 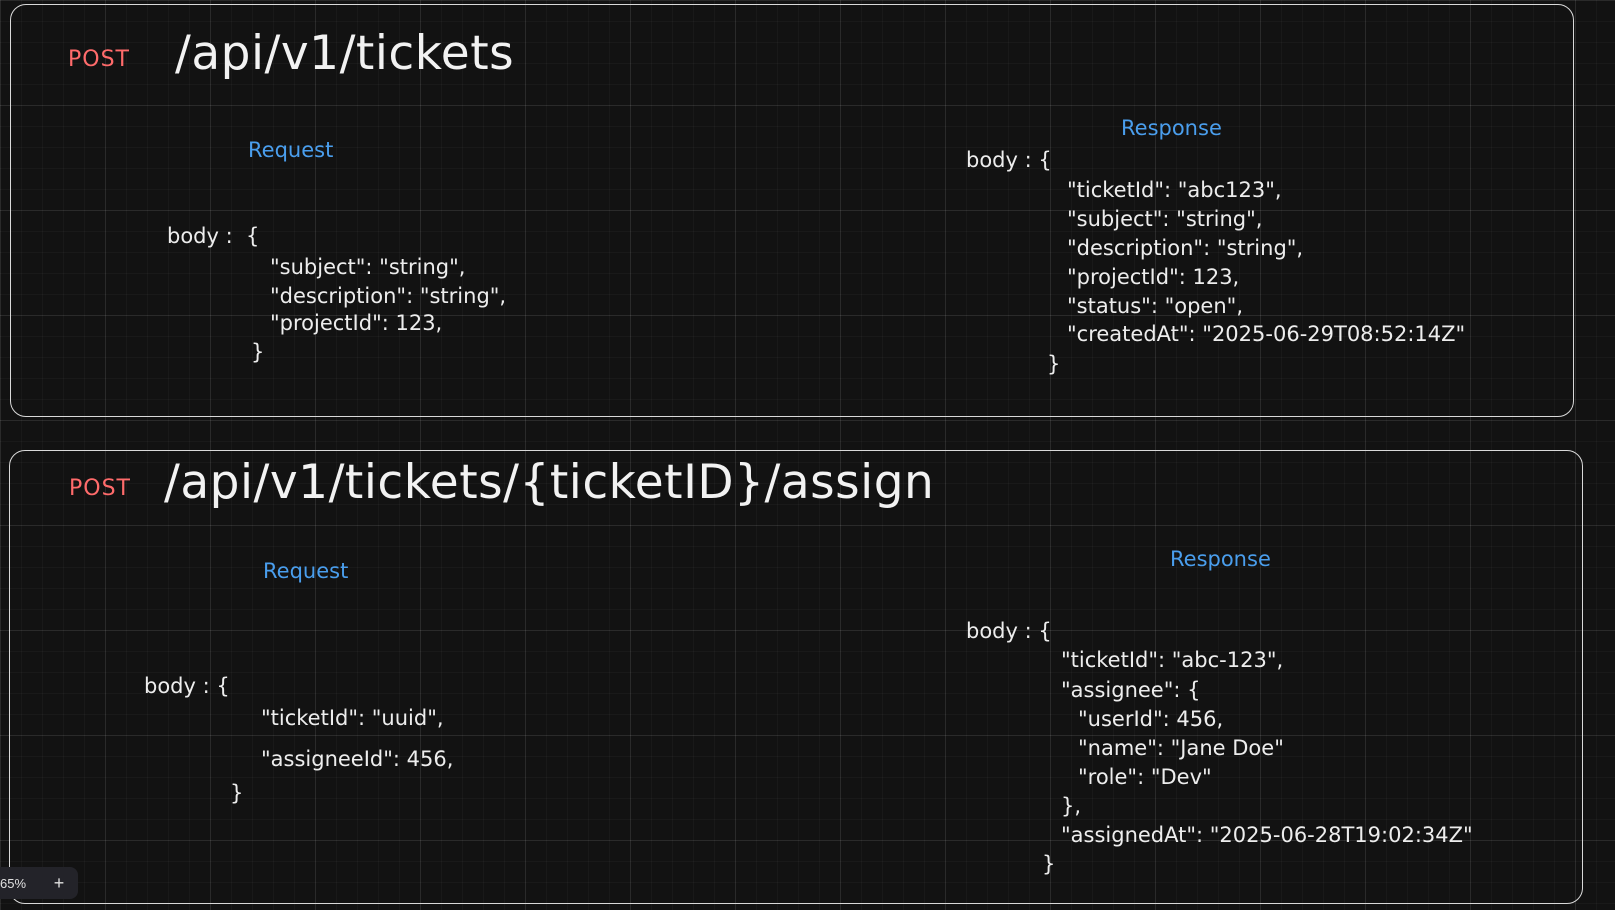 What do you see at coordinates (22, 883) in the screenshot?
I see `zoom-level: 65%` at bounding box center [22, 883].